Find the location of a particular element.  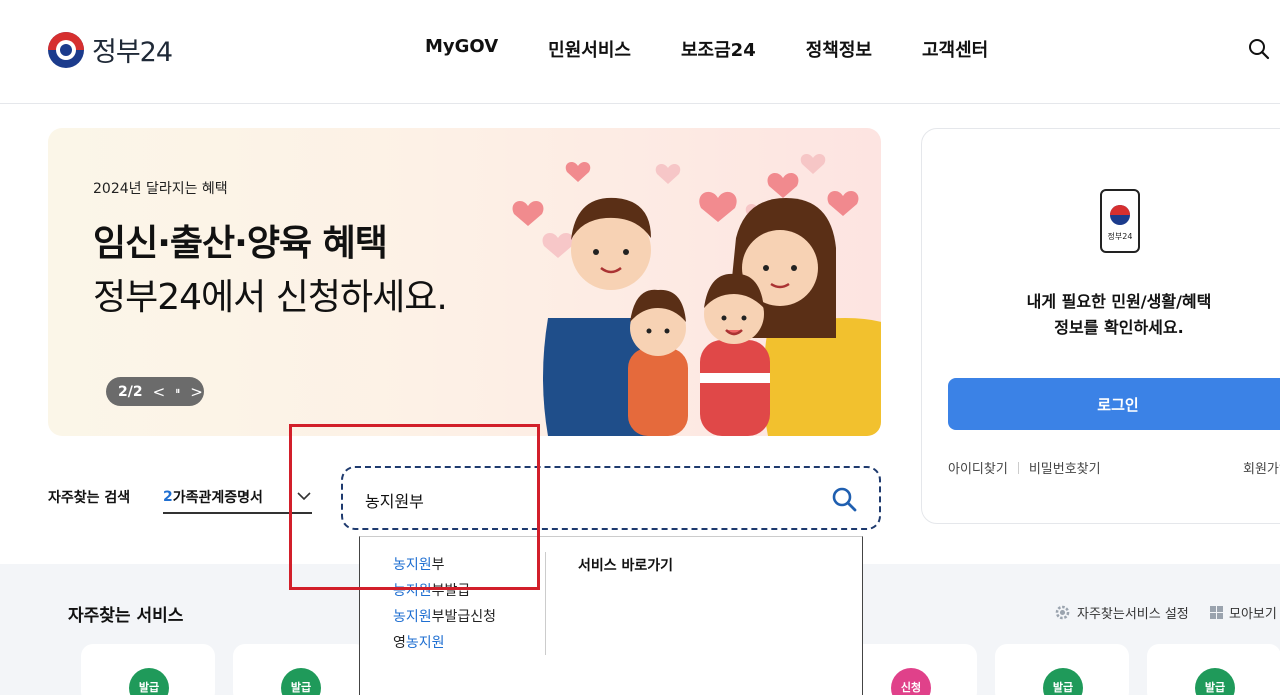

family-illustration is located at coordinates (696, 294).